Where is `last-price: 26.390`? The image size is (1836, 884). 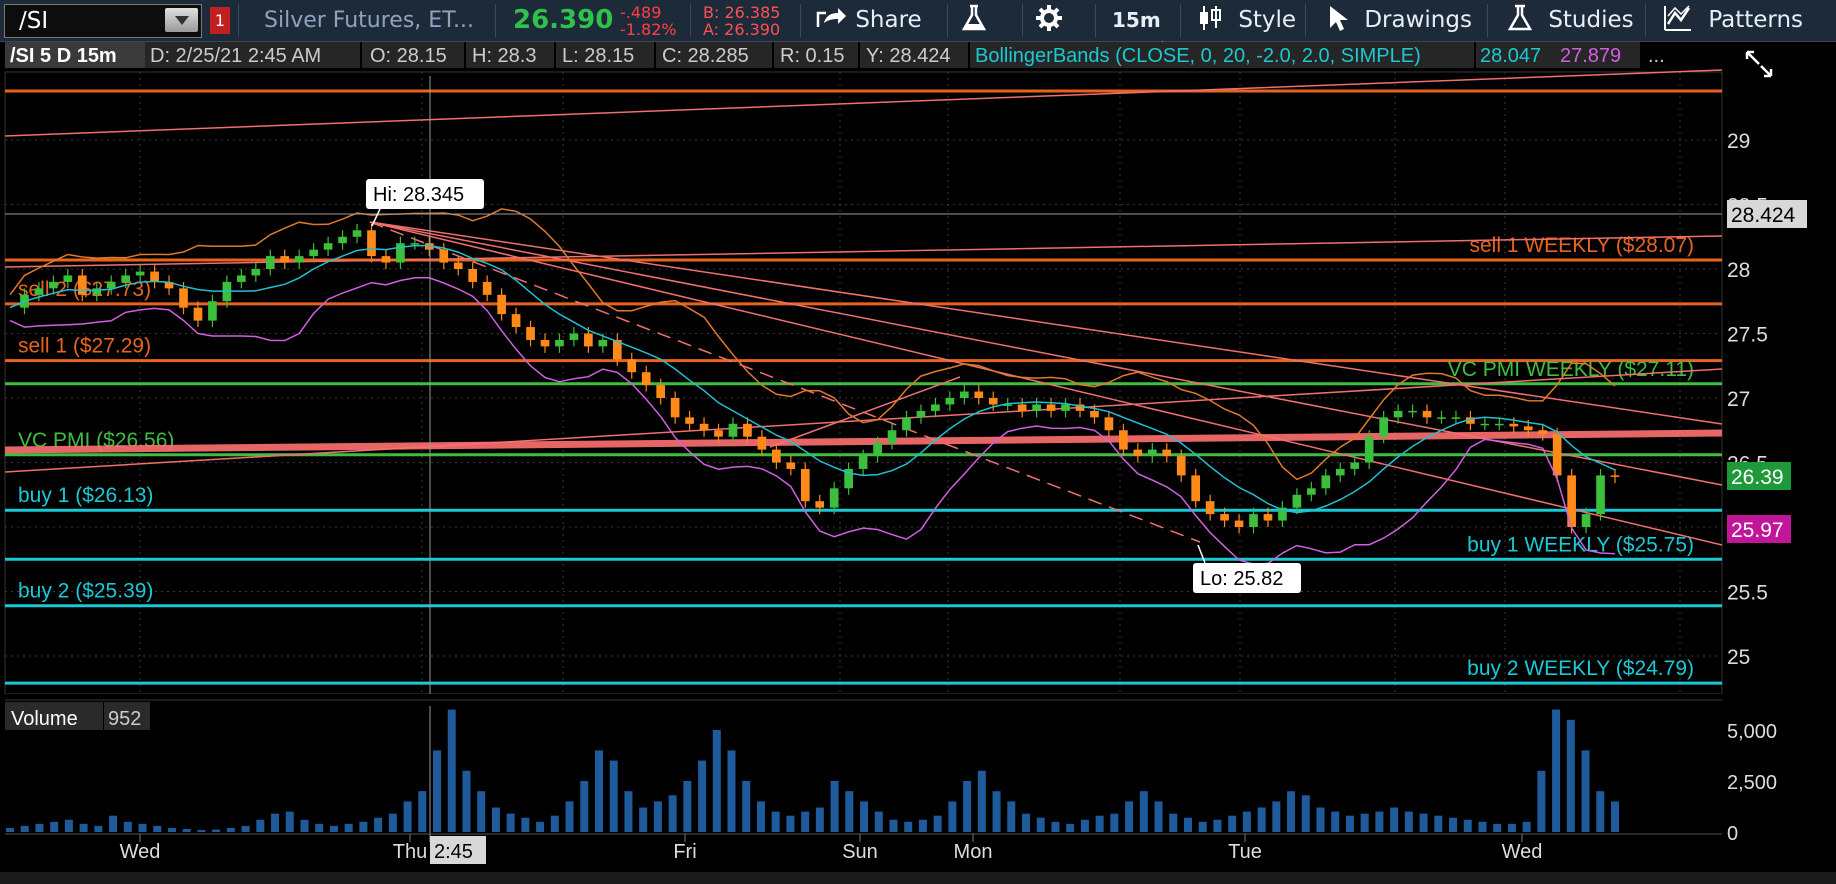
last-price: 26.390 is located at coordinates (563, 20).